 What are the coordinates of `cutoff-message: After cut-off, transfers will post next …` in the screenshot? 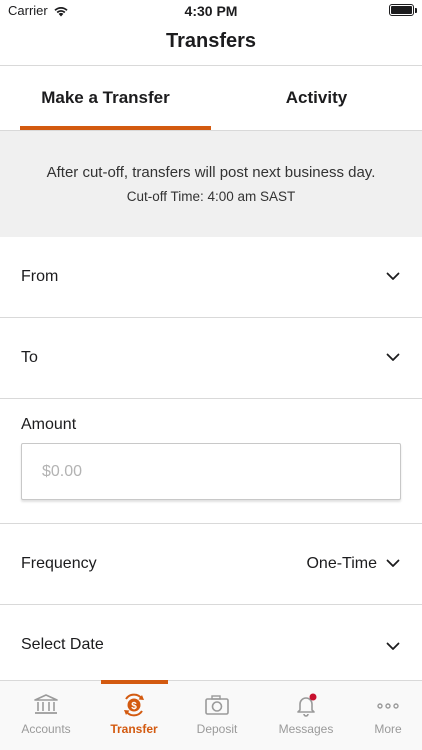 It's located at (211, 172).